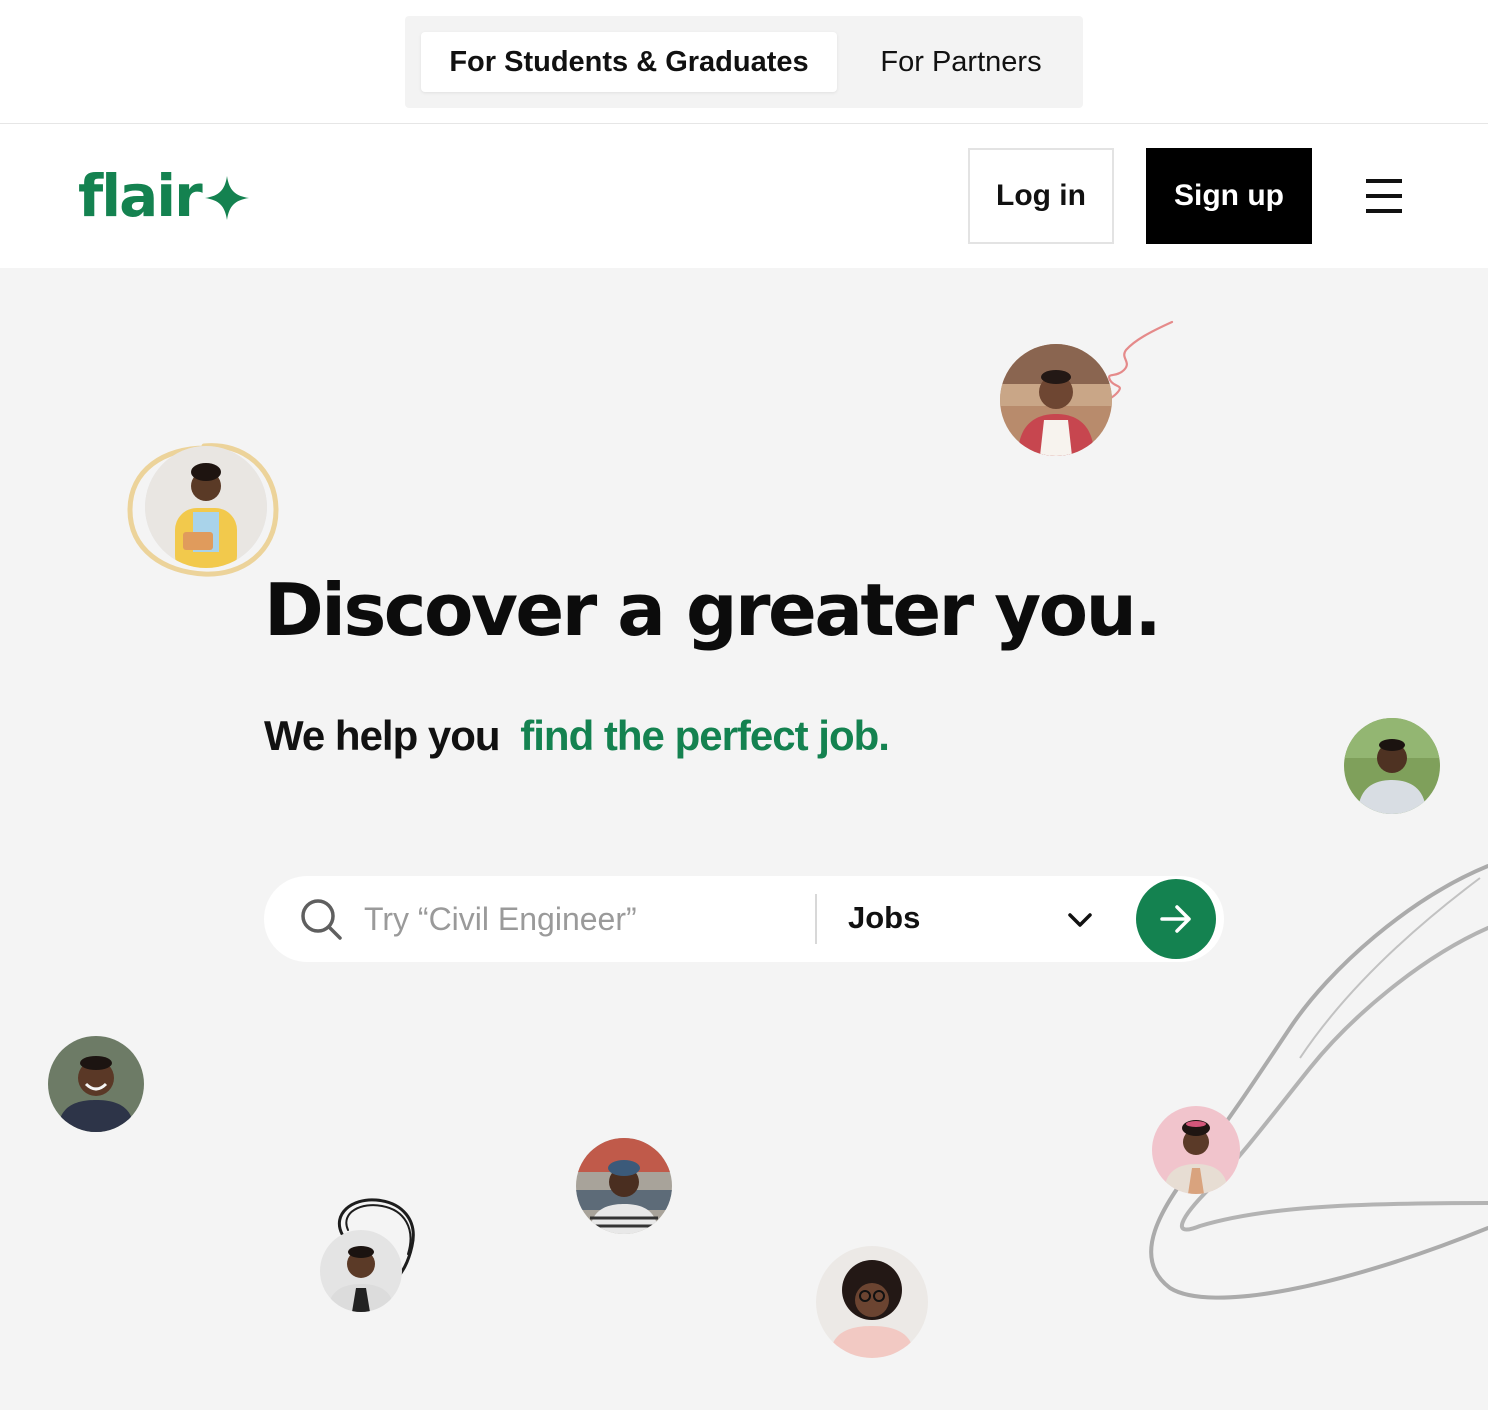 Image resolution: width=1488 pixels, height=1410 pixels. I want to click on subline-accent-text: find the perfect job., so click(705, 735).